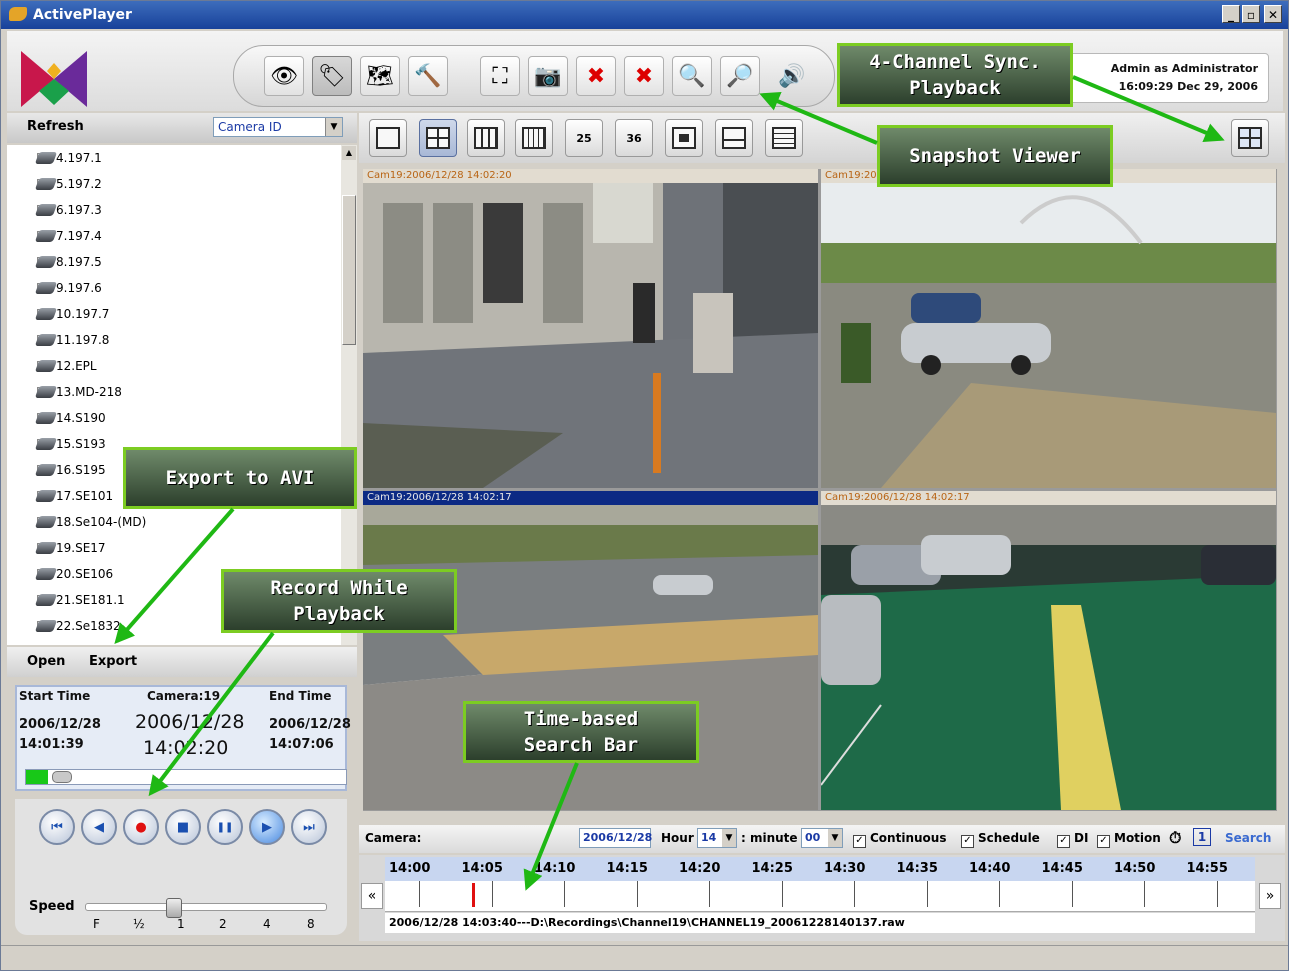 The height and width of the screenshot is (971, 1289). Describe the element at coordinates (68, 262) in the screenshot. I see `tree-item: +8.197.5` at that location.